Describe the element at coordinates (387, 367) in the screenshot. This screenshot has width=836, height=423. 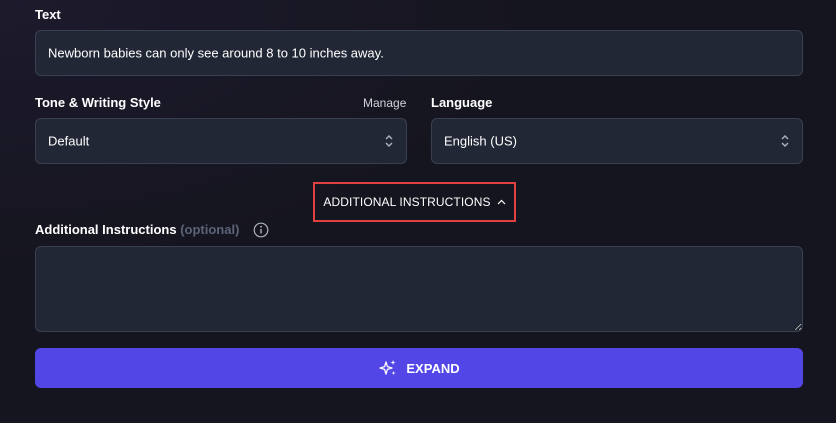
I see `sparkles-icon` at that location.